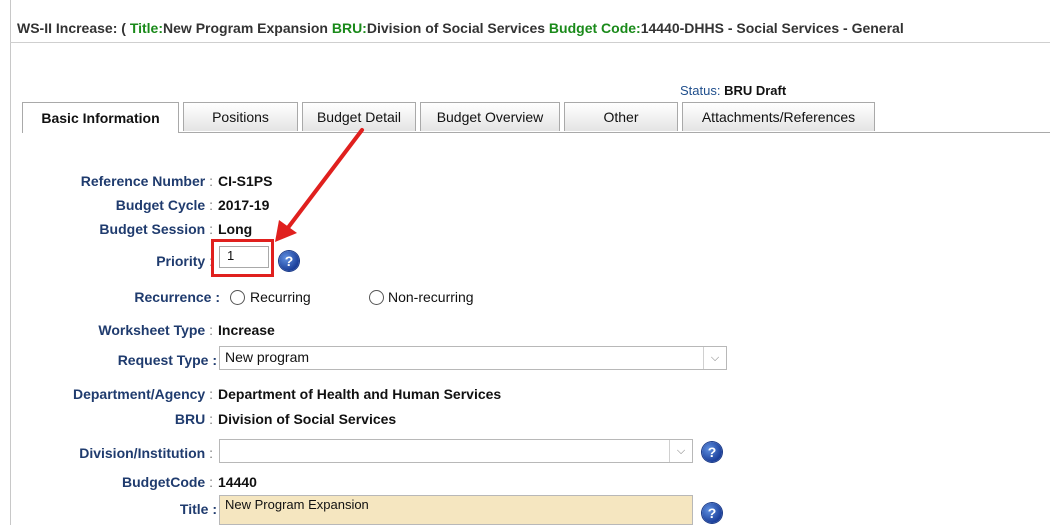 The width and height of the screenshot is (1050, 525). What do you see at coordinates (146, 453) in the screenshot?
I see `division-institution-label: Division/Institution :` at bounding box center [146, 453].